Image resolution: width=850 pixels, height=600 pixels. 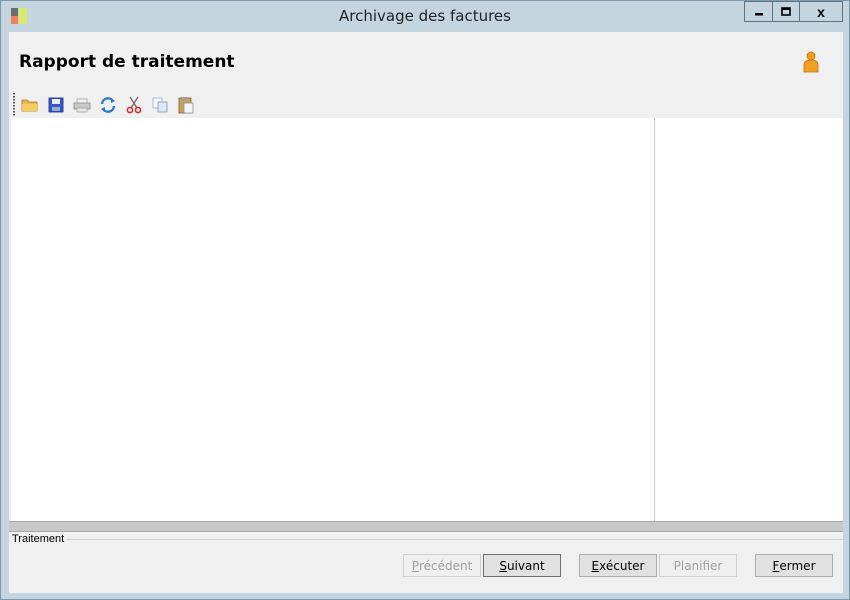 I want to click on save-button, so click(x=56, y=105).